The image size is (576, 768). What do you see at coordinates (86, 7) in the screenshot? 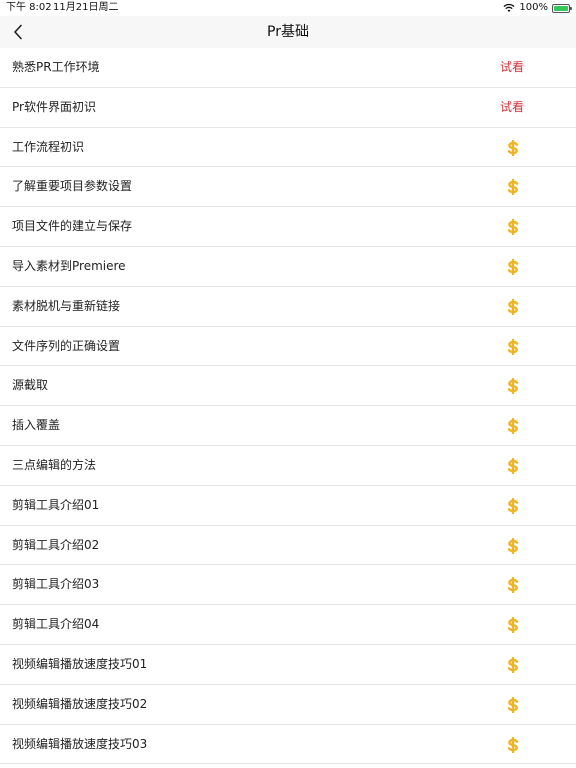
I see `status-date: 11月21日周二` at bounding box center [86, 7].